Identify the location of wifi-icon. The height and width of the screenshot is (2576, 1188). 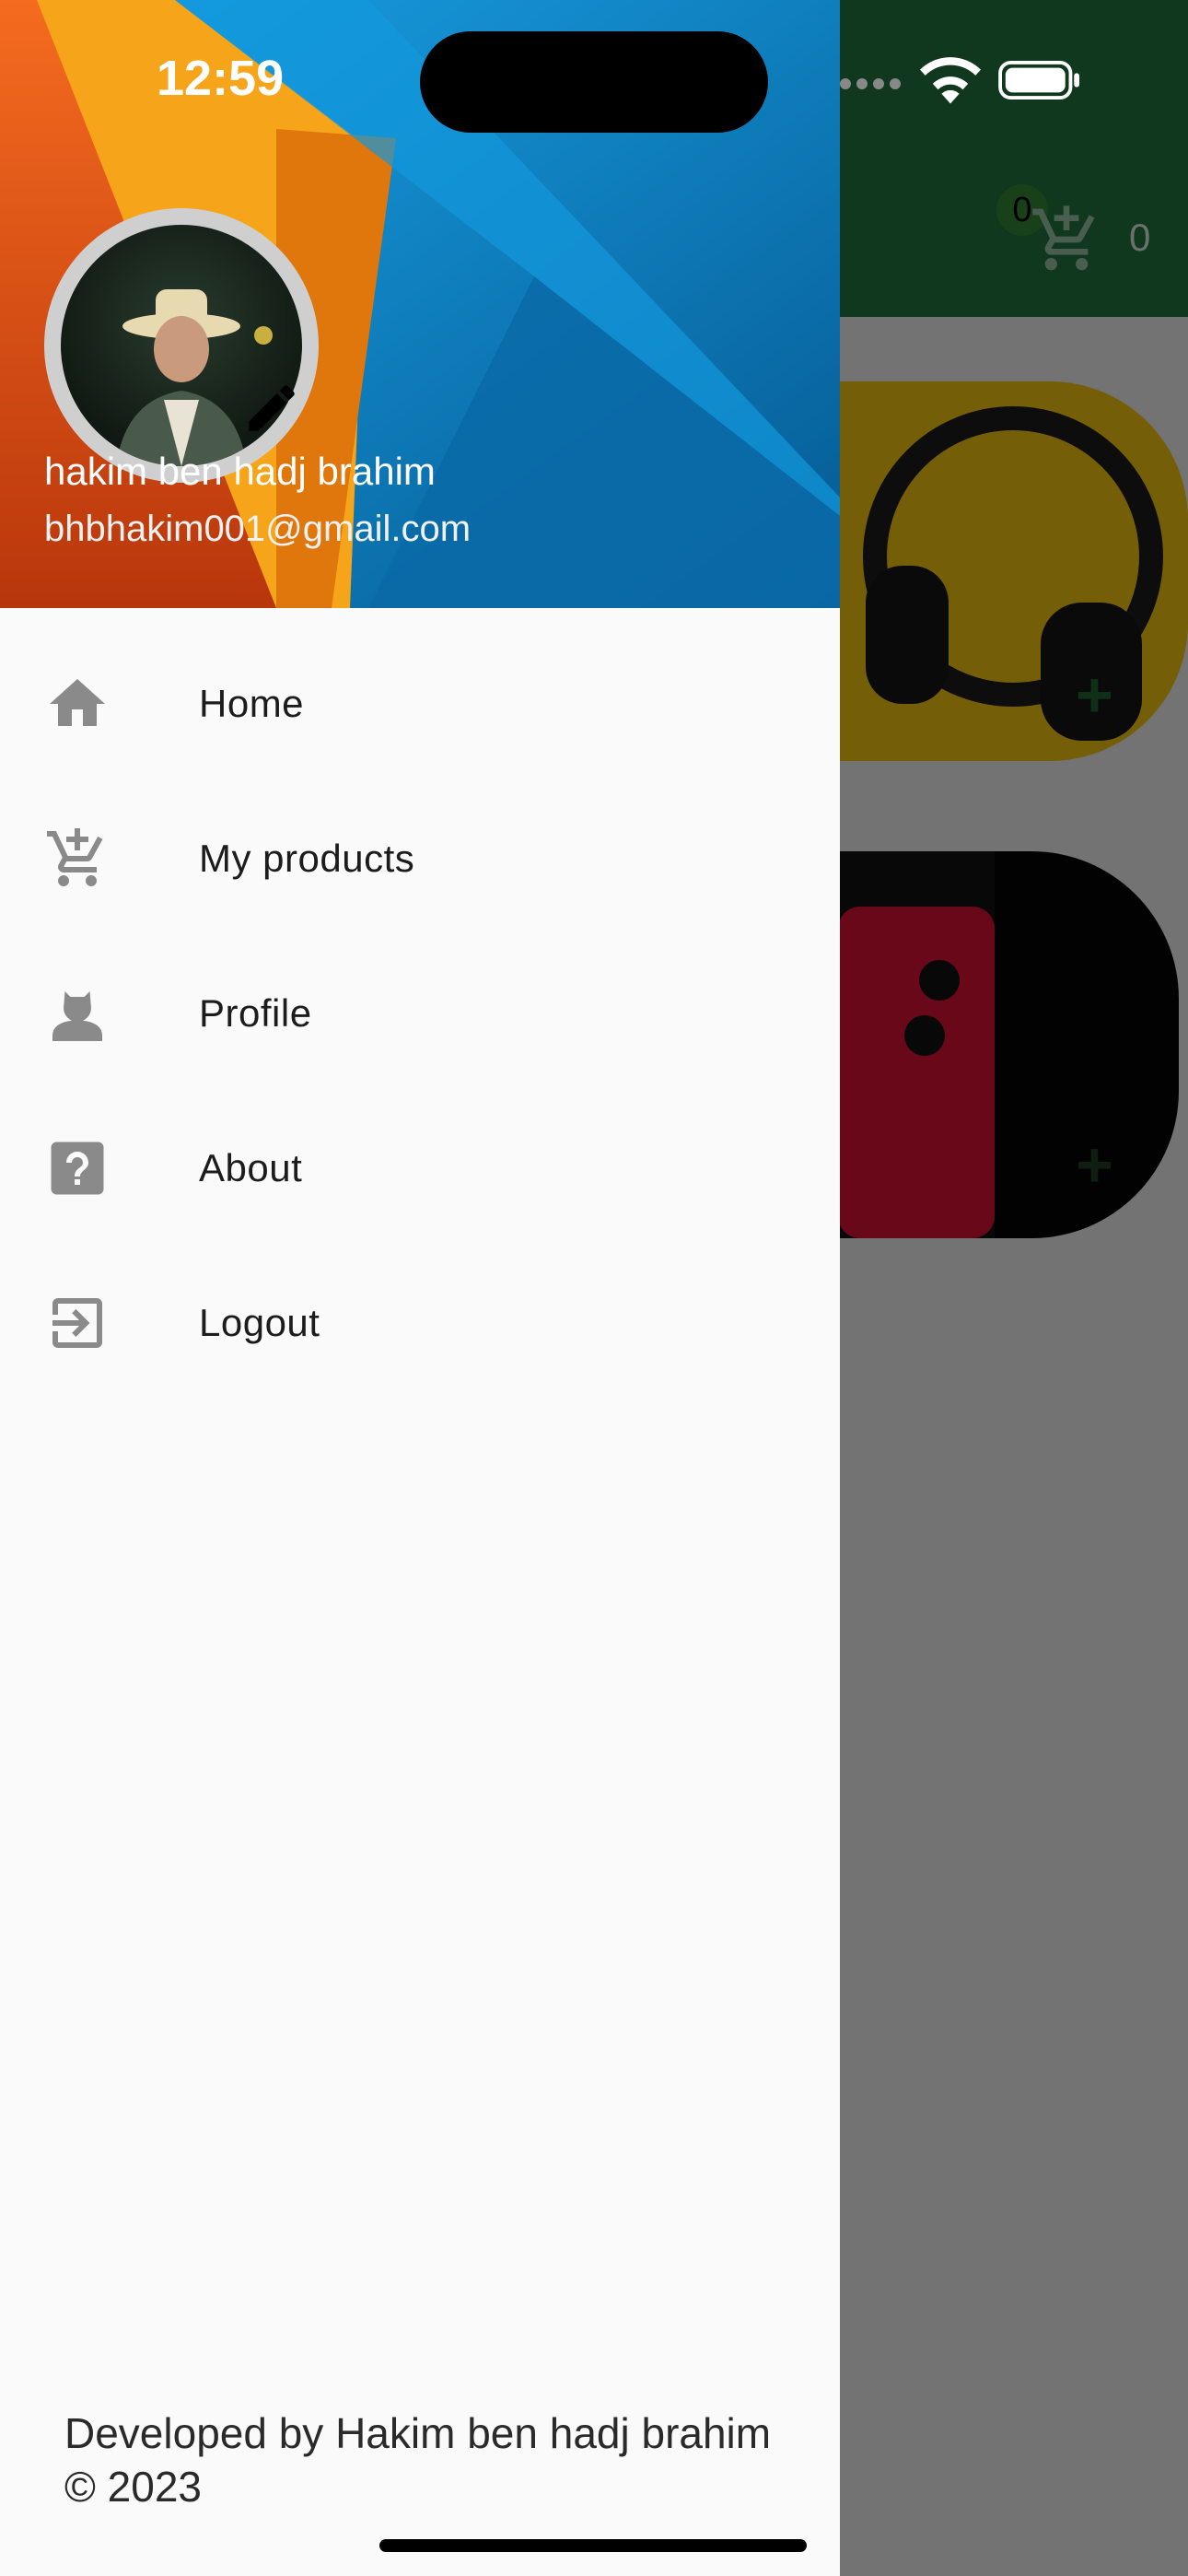
(951, 80).